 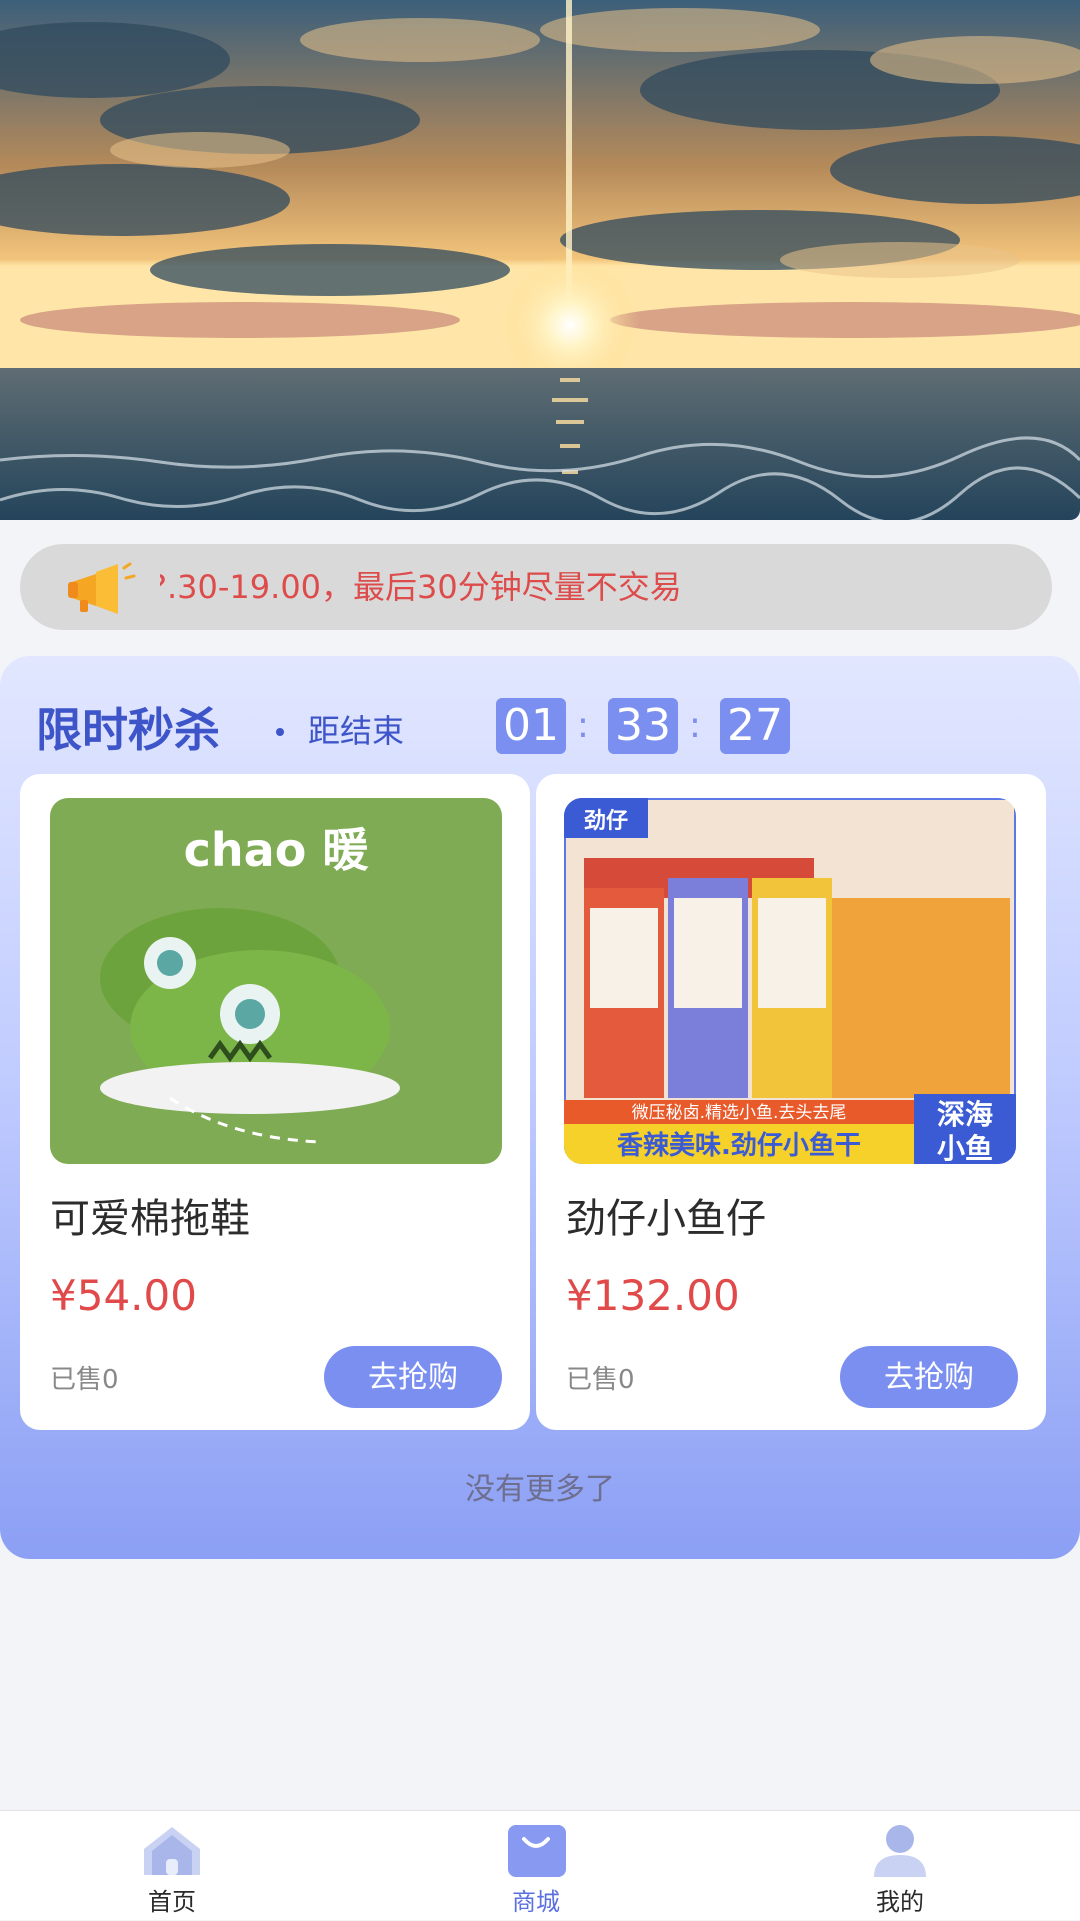 I want to click on fish-snack-box-image: 劲仔 微压秘卤.精选小鱼.去头去尾 香辣美味.劲仔小鱼干 深海 小鱼, so click(x=790, y=981).